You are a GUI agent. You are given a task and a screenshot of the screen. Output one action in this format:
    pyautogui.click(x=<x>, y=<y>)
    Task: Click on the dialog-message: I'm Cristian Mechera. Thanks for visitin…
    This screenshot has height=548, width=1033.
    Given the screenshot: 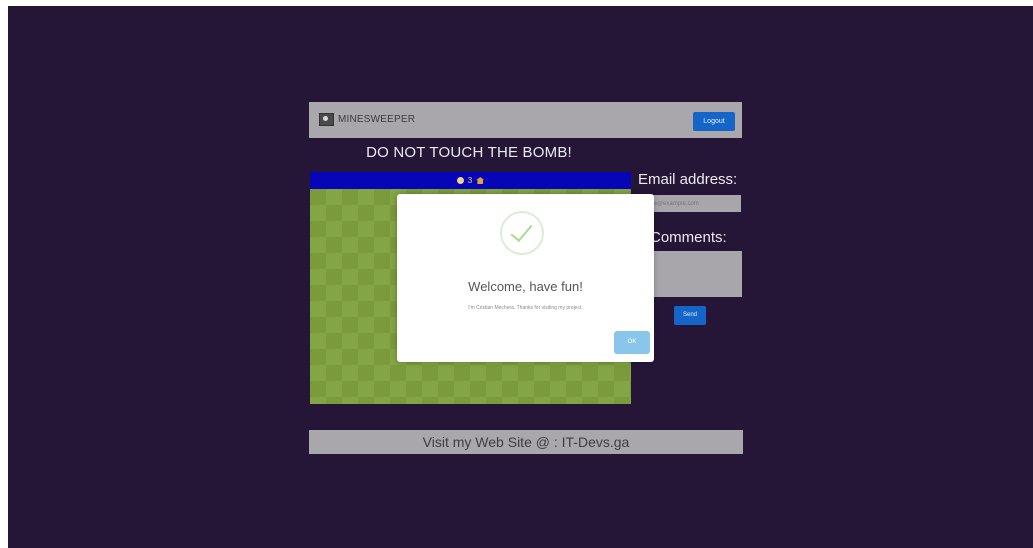 What is the action you would take?
    pyautogui.click(x=525, y=308)
    